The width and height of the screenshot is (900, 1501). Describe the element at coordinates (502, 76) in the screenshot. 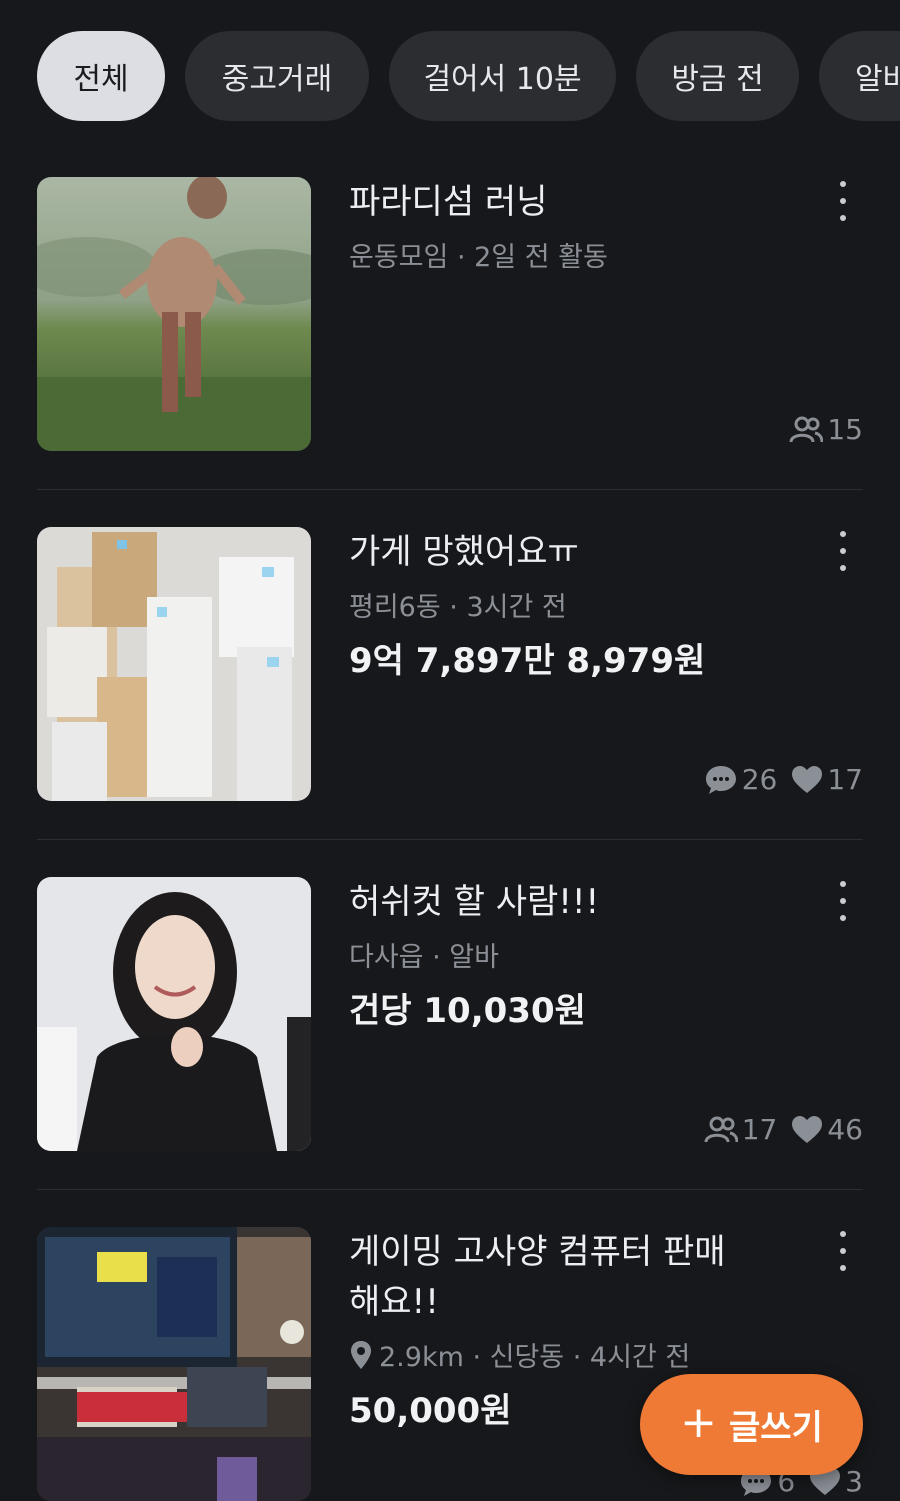

I see `filter-chip-walk-10min: 걸어서 10분` at that location.